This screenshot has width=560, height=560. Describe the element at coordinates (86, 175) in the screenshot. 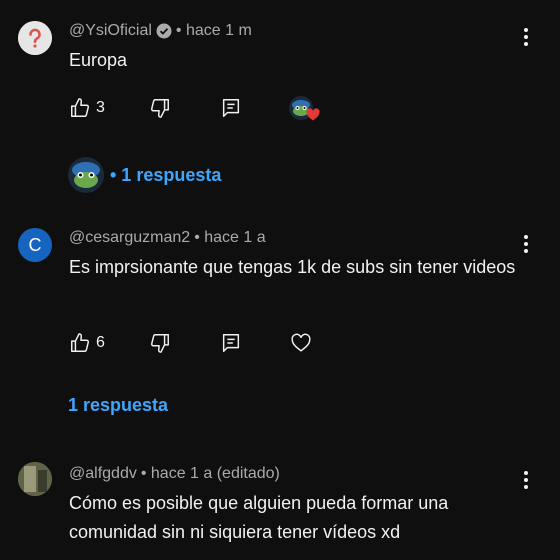

I see `replier-avatar-icon` at that location.